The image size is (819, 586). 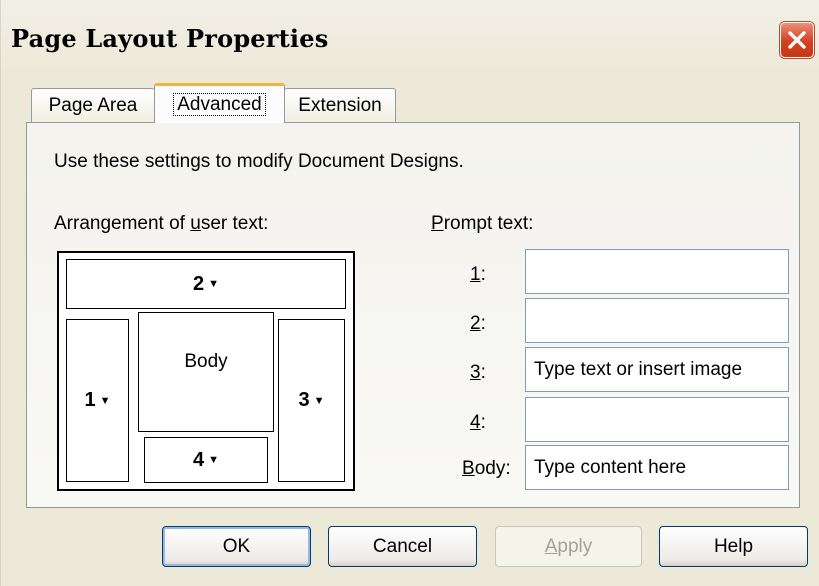 What do you see at coordinates (492, 468) in the screenshot?
I see `prompt-body-suffix: ody:` at bounding box center [492, 468].